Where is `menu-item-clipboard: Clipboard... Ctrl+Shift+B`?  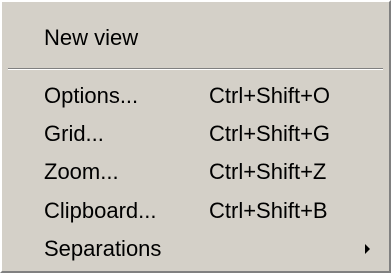 menu-item-clipboard: Clipboard... Ctrl+Shift+B is located at coordinates (195, 211).